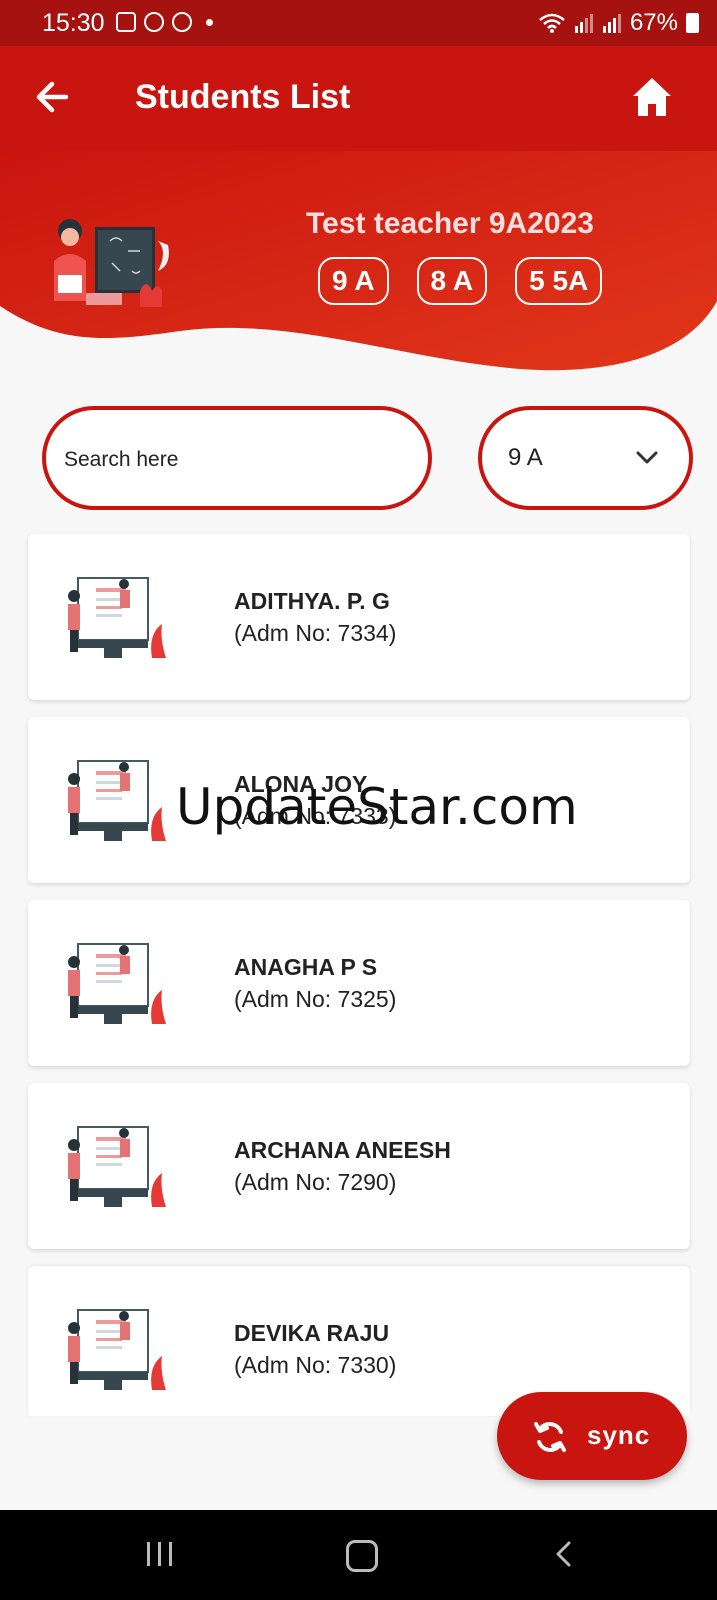 The image size is (717, 1600). What do you see at coordinates (552, 23) in the screenshot?
I see `wifi-icon` at bounding box center [552, 23].